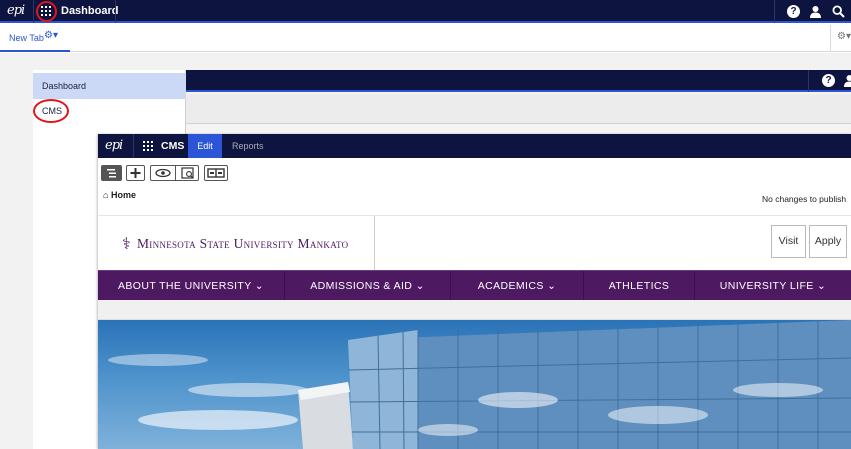  I want to click on home-icon: ⌂, so click(106, 195).